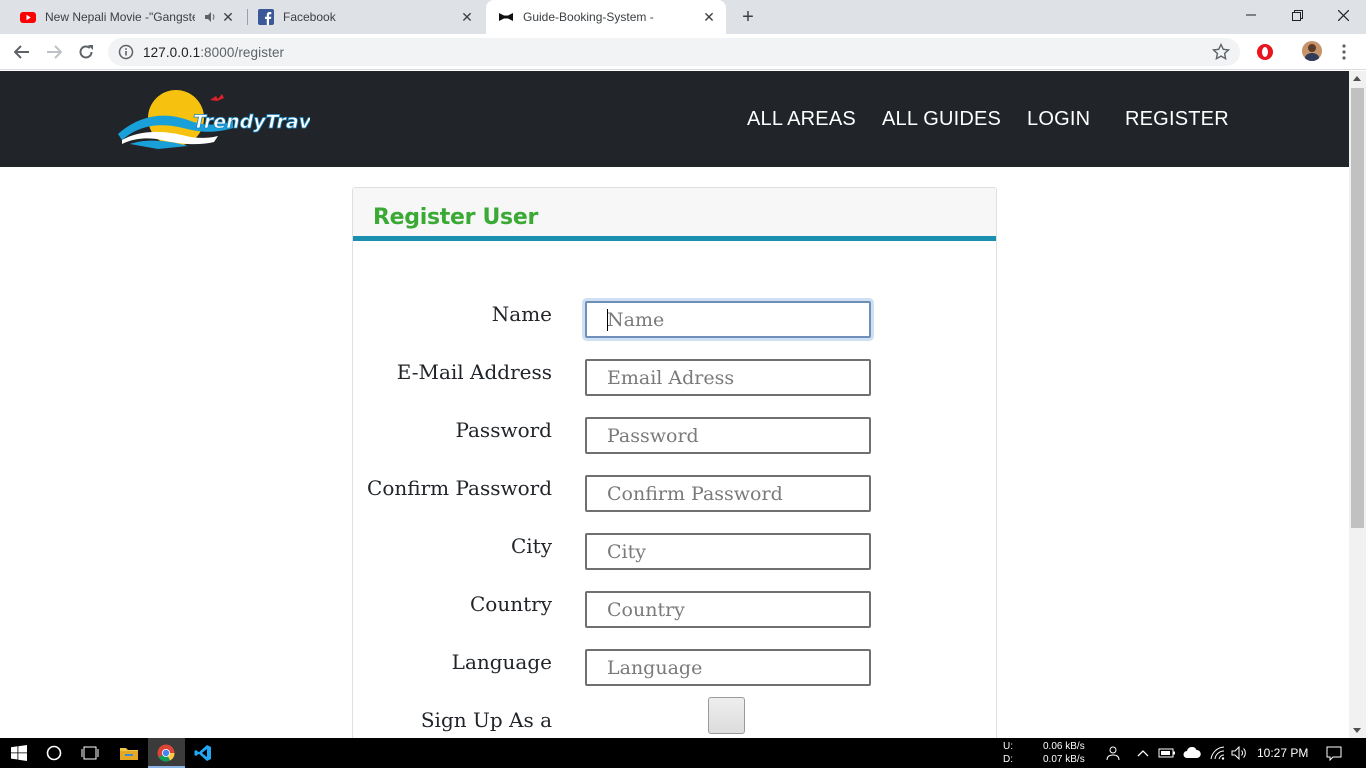 The image size is (1366, 768). I want to click on country-input, so click(728, 609).